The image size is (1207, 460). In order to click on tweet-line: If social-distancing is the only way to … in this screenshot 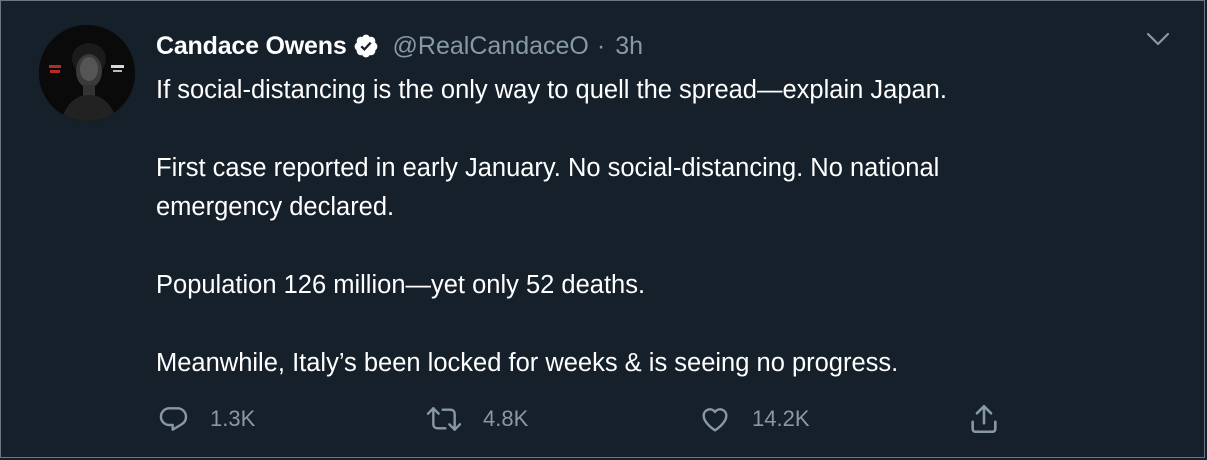, I will do `click(551, 90)`.